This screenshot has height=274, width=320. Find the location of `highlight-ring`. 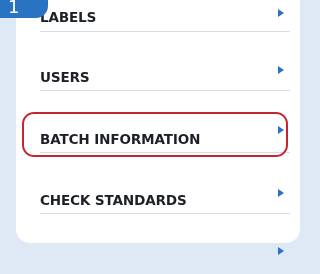

highlight-ring is located at coordinates (155, 134).